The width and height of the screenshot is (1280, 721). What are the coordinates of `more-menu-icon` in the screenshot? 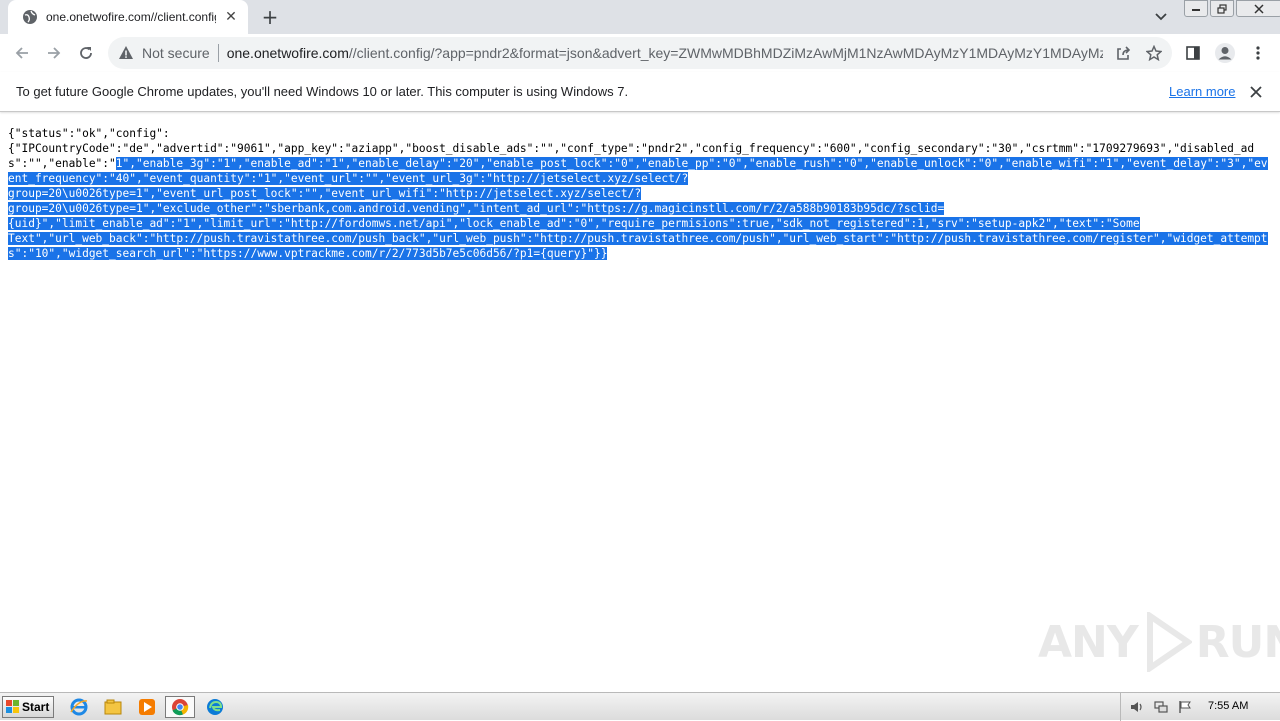 It's located at (1258, 53).